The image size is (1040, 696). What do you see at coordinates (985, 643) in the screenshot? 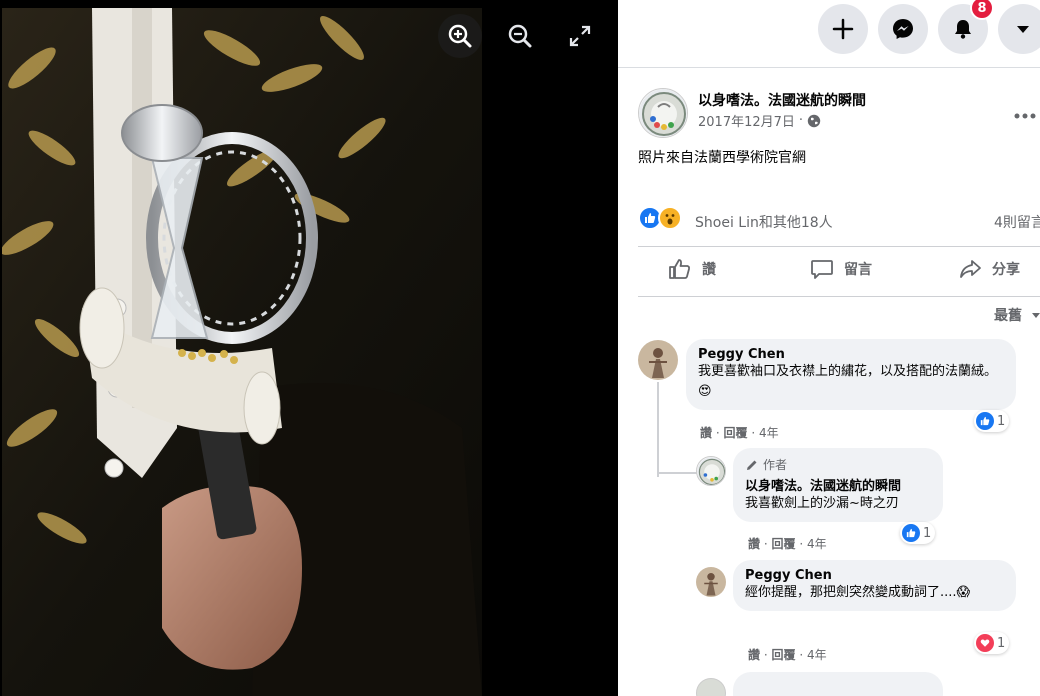
I see `love-reaction-icon` at bounding box center [985, 643].